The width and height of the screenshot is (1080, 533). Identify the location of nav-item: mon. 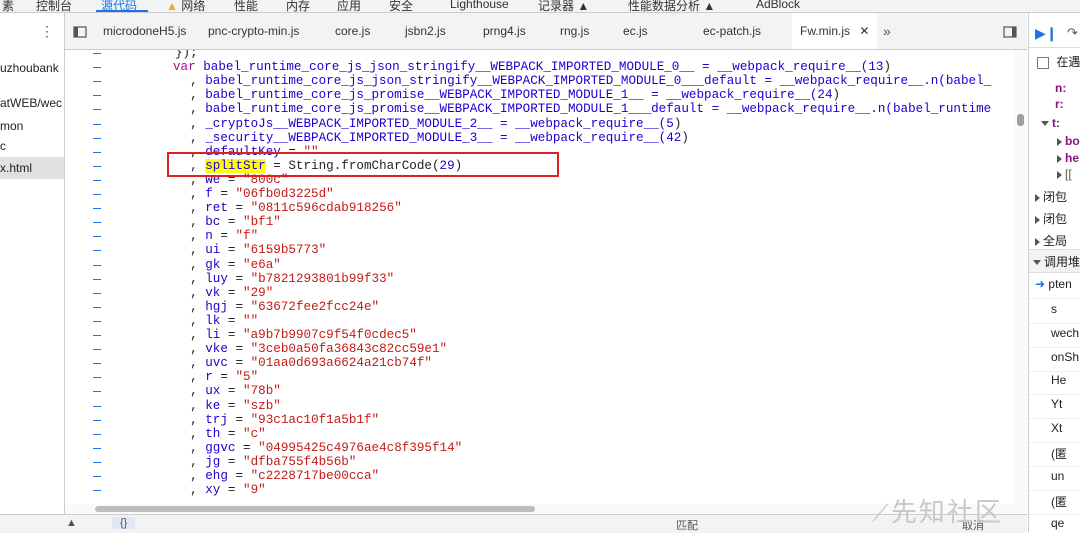
(32, 126).